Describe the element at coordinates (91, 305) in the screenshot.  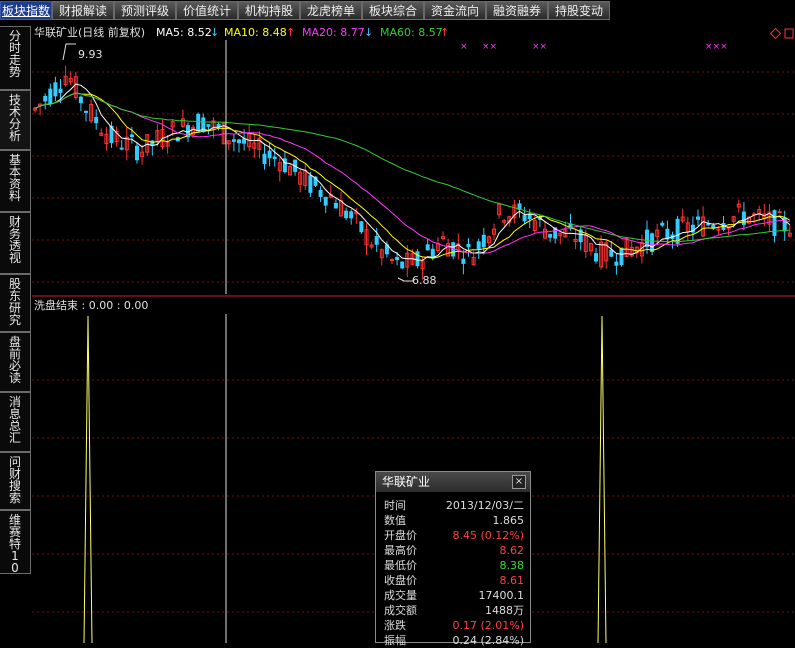
I see `indicator-label: 洗盘结束 : 0.00 : 0.00` at that location.